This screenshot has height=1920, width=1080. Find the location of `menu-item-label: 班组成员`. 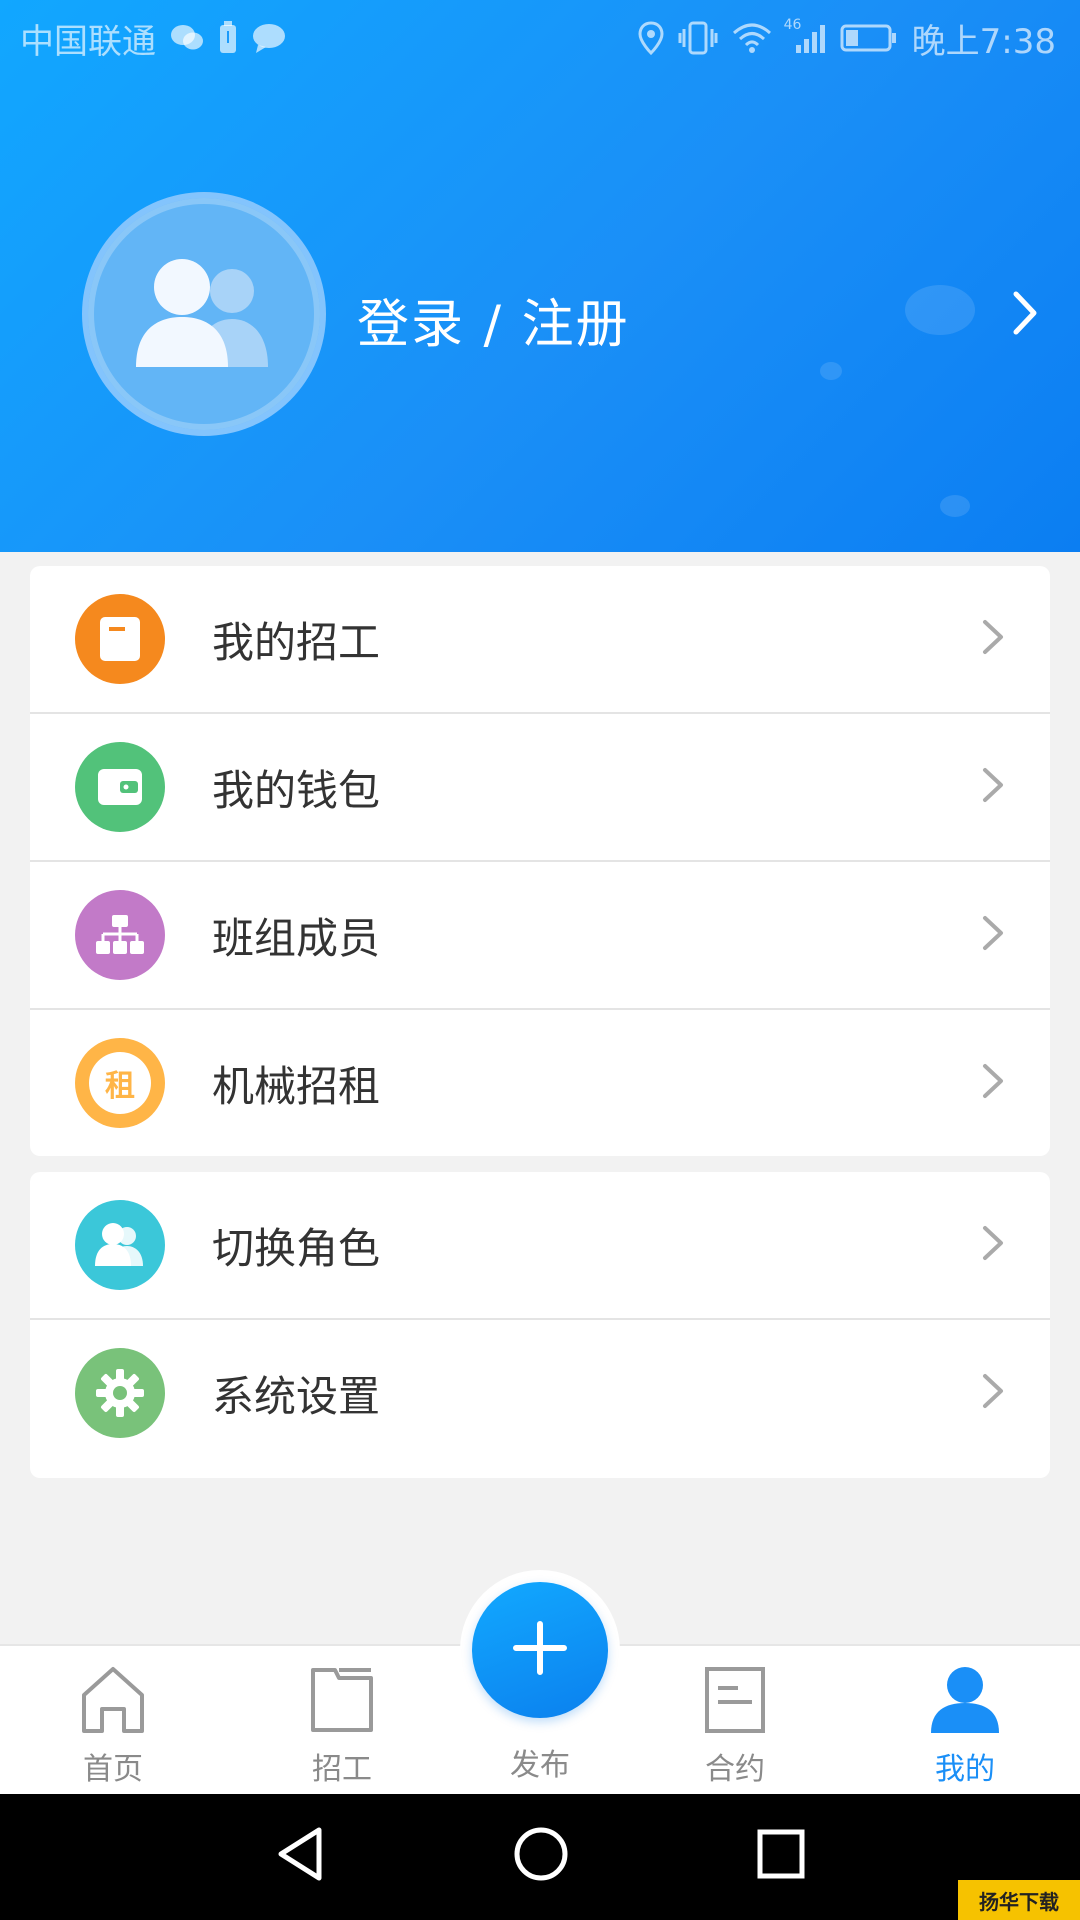

menu-item-label: 班组成员 is located at coordinates (296, 938).